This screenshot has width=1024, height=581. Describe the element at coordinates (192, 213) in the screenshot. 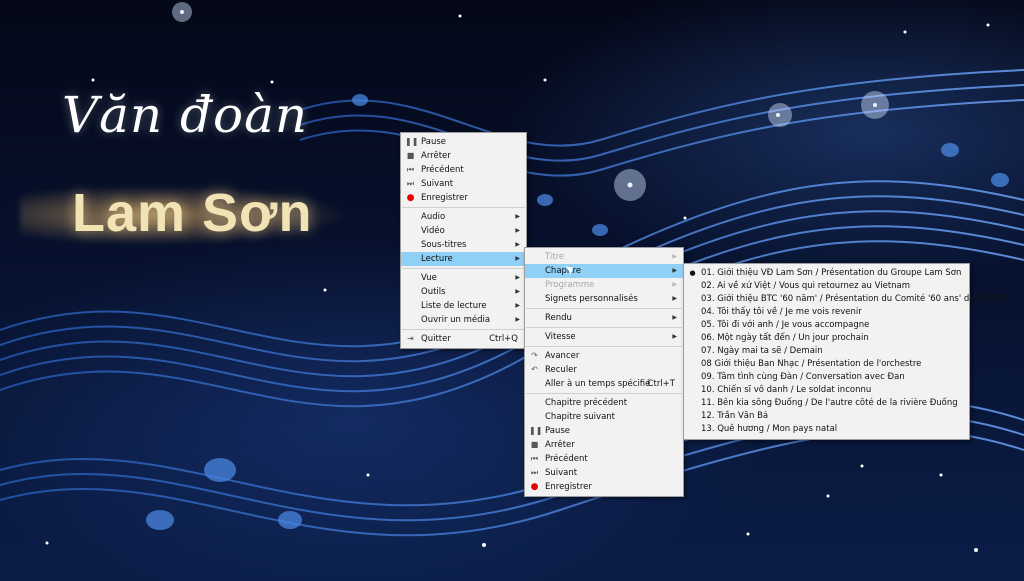

I see `title-line-2: Lam Sơn` at that location.